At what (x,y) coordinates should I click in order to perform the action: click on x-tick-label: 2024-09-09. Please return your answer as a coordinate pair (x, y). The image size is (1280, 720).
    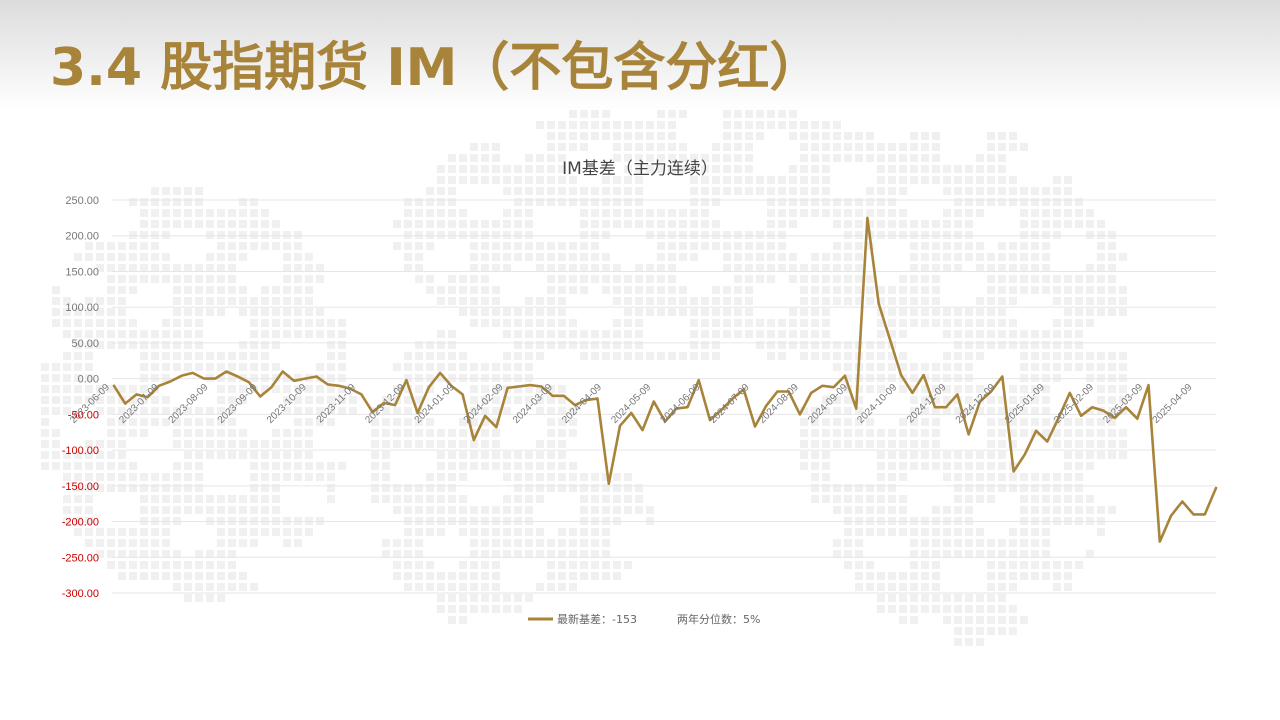
    Looking at the image, I should click on (828, 404).